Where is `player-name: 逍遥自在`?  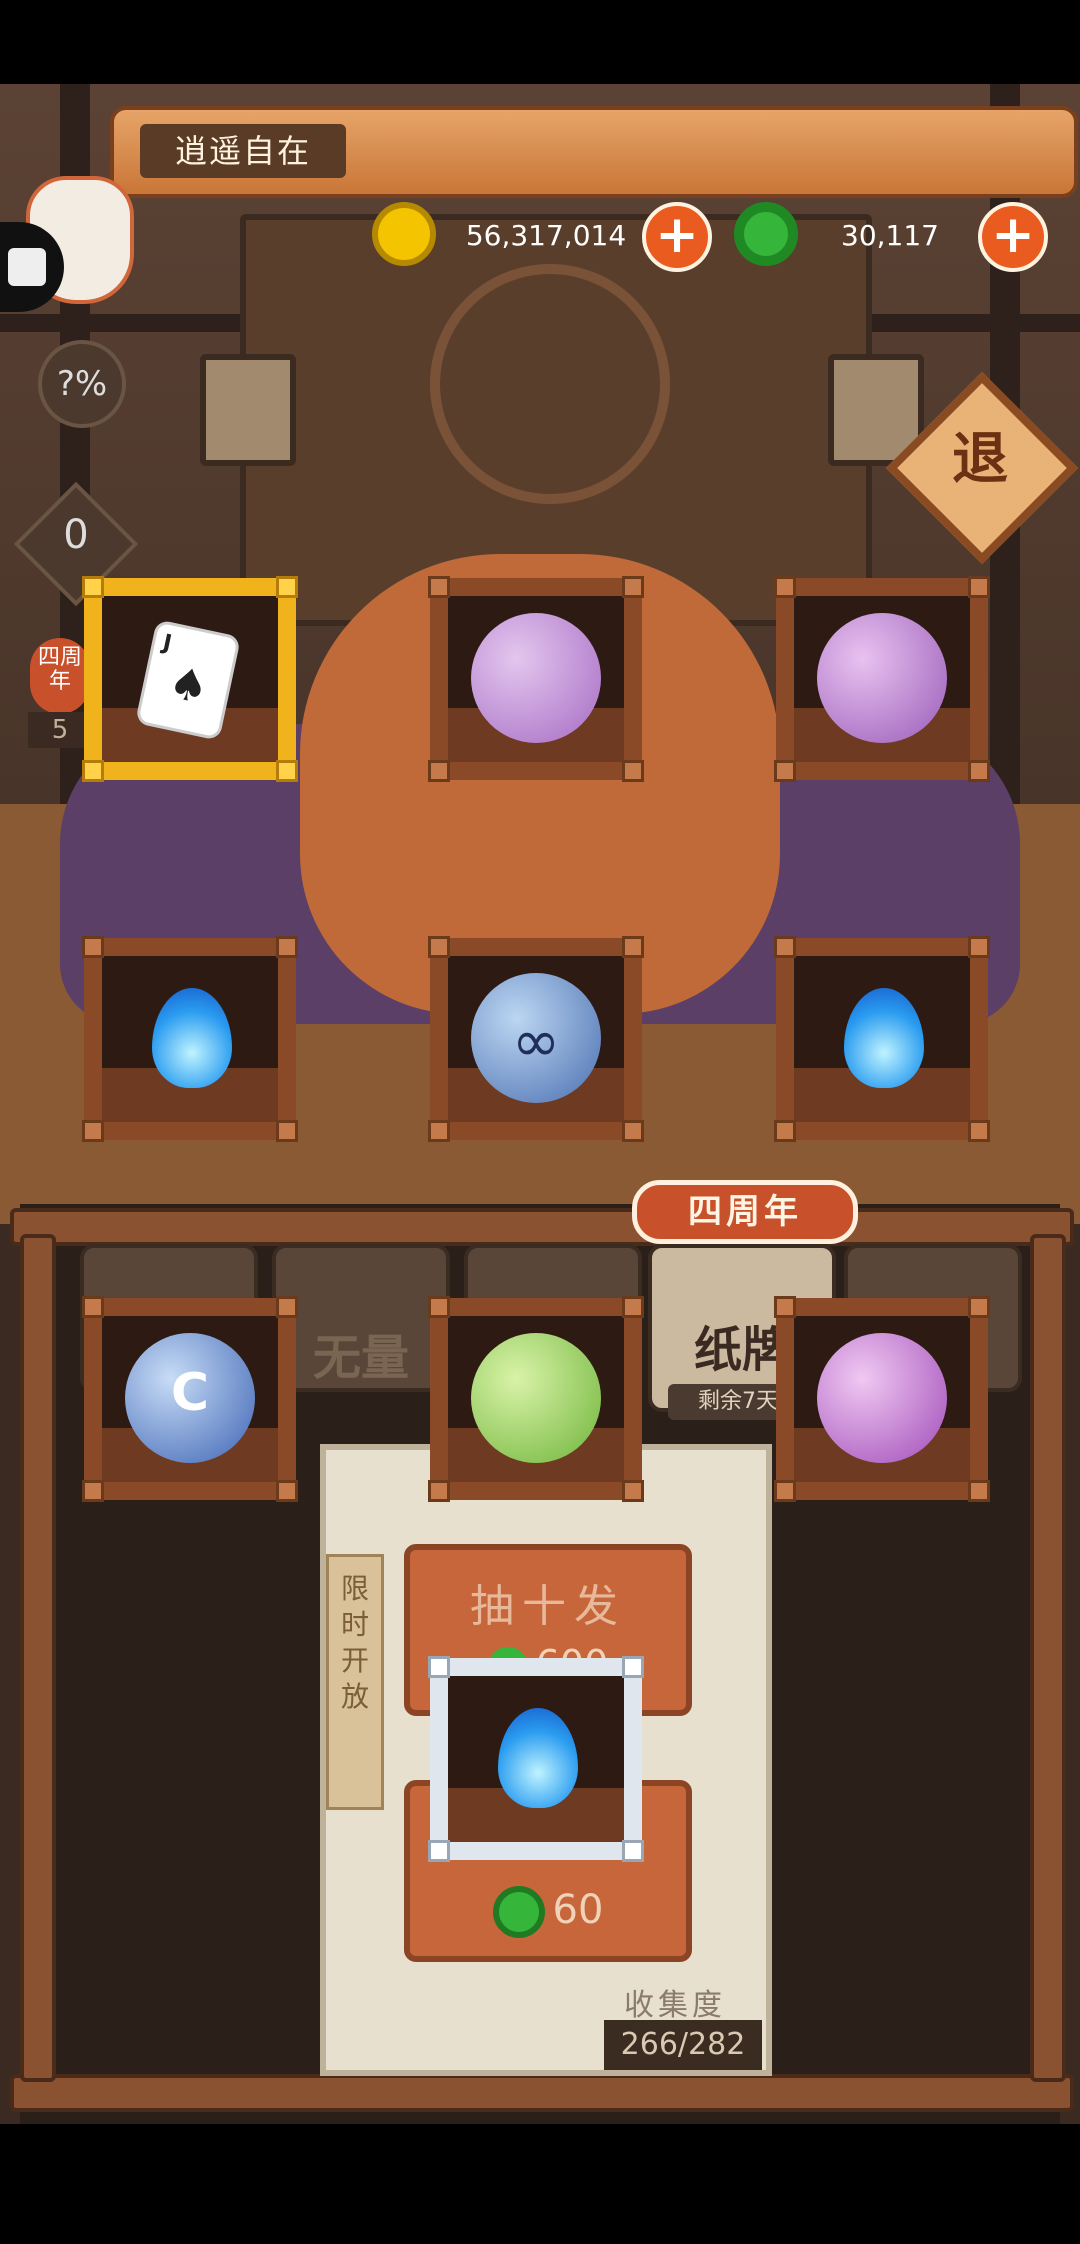 player-name: 逍遥自在 is located at coordinates (242, 151).